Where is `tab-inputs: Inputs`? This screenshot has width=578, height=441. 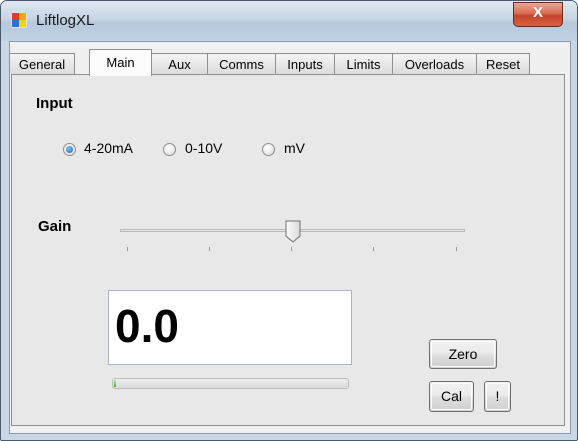 tab-inputs: Inputs is located at coordinates (305, 63).